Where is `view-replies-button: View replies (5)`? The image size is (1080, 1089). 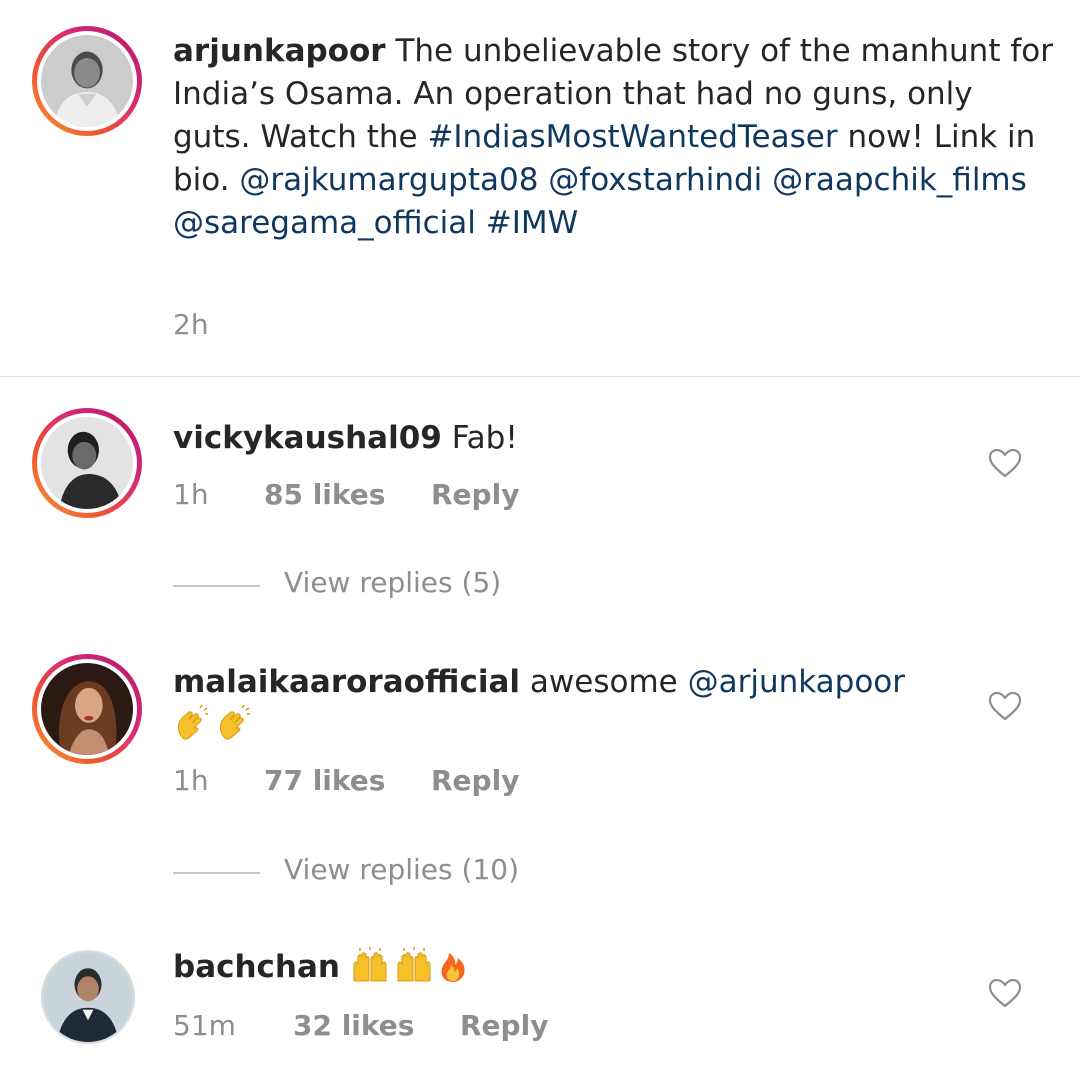
view-replies-button: View replies (5) is located at coordinates (343, 586).